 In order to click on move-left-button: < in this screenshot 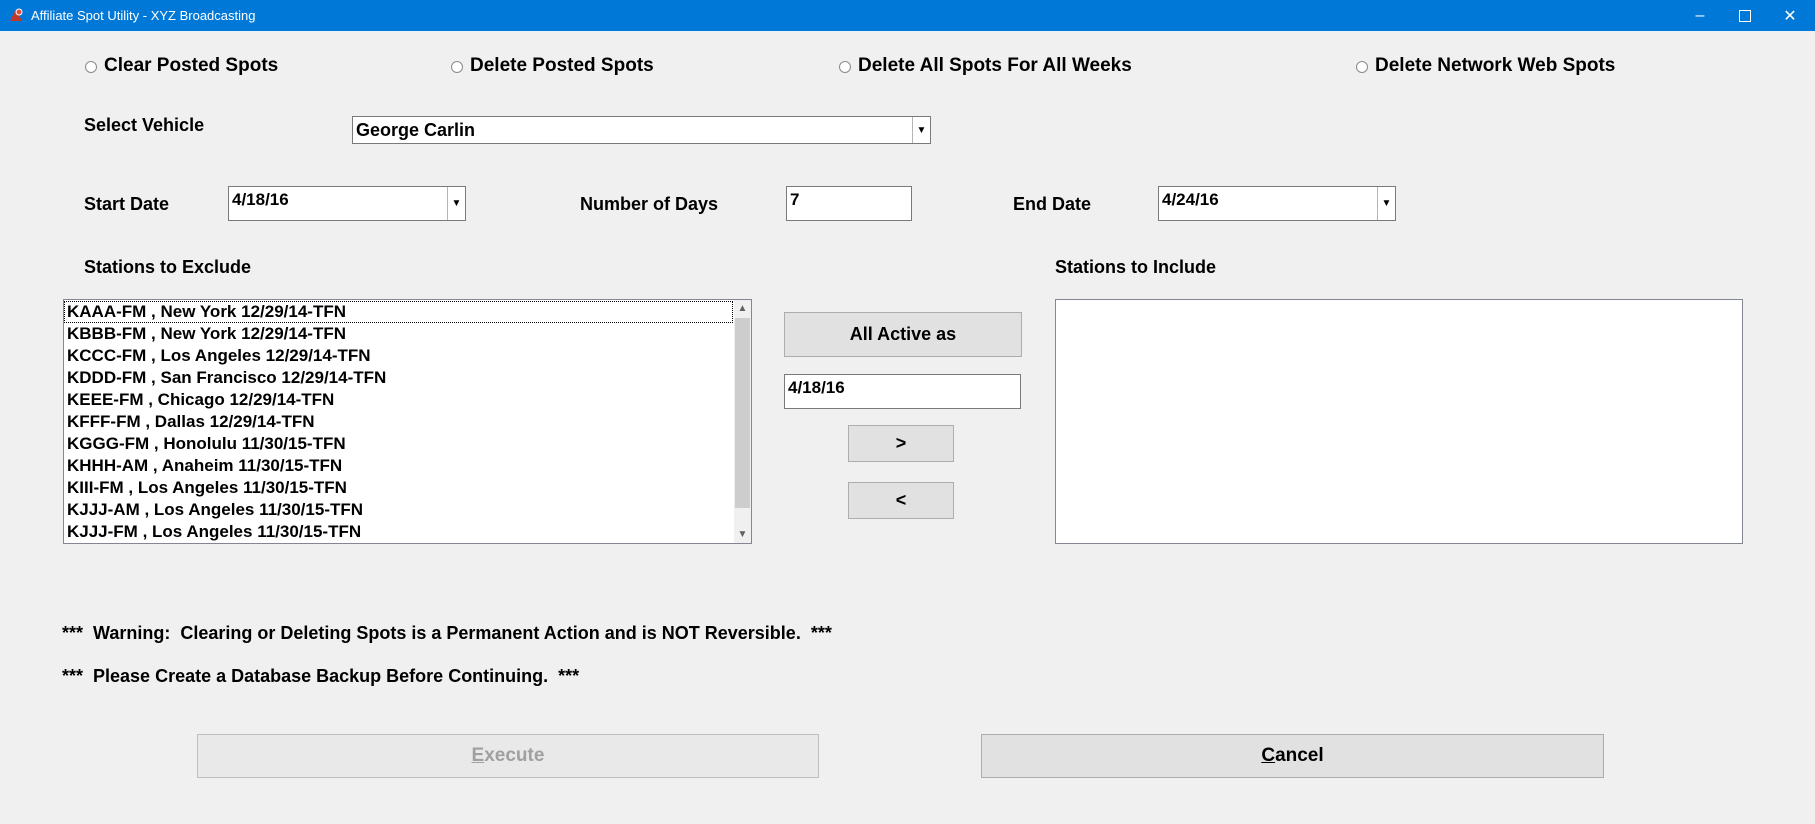, I will do `click(901, 500)`.